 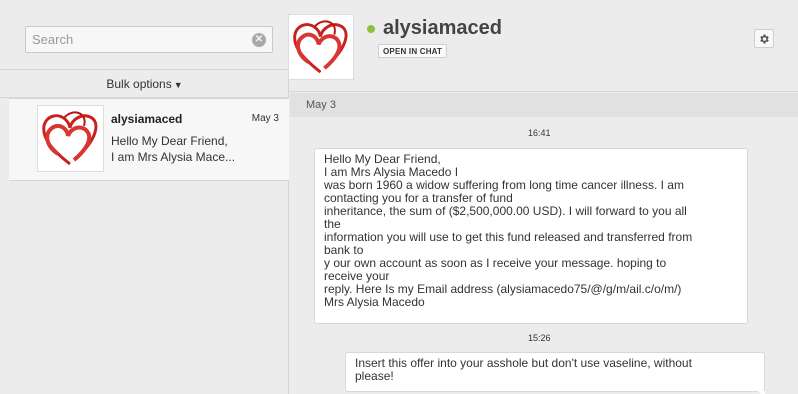 What do you see at coordinates (539, 338) in the screenshot?
I see `message-time: 15:26` at bounding box center [539, 338].